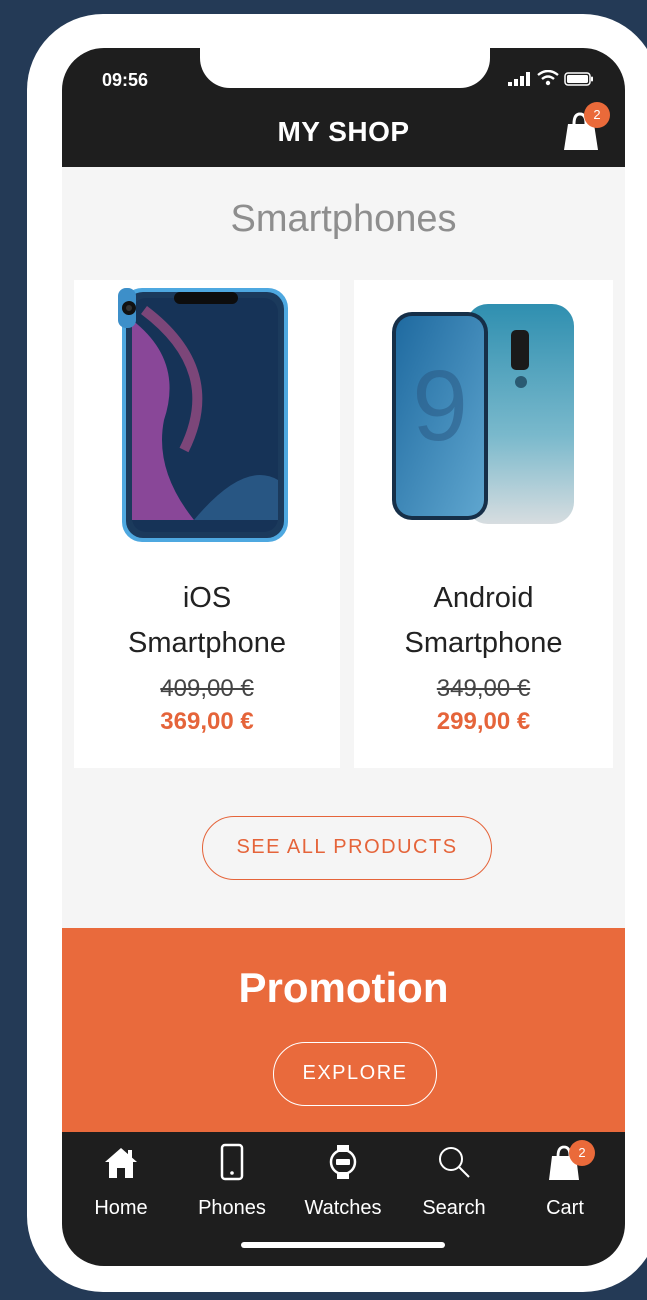 This screenshot has height=1300, width=647. I want to click on product-name-ios: iOS Smartphone, so click(207, 620).